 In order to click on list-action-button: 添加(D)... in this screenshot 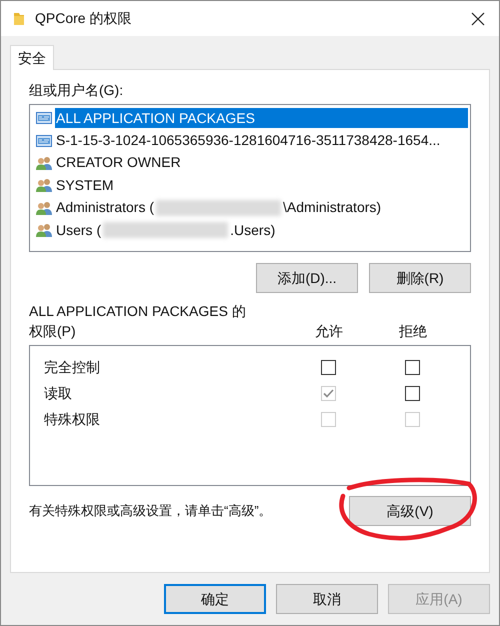, I will do `click(307, 278)`.